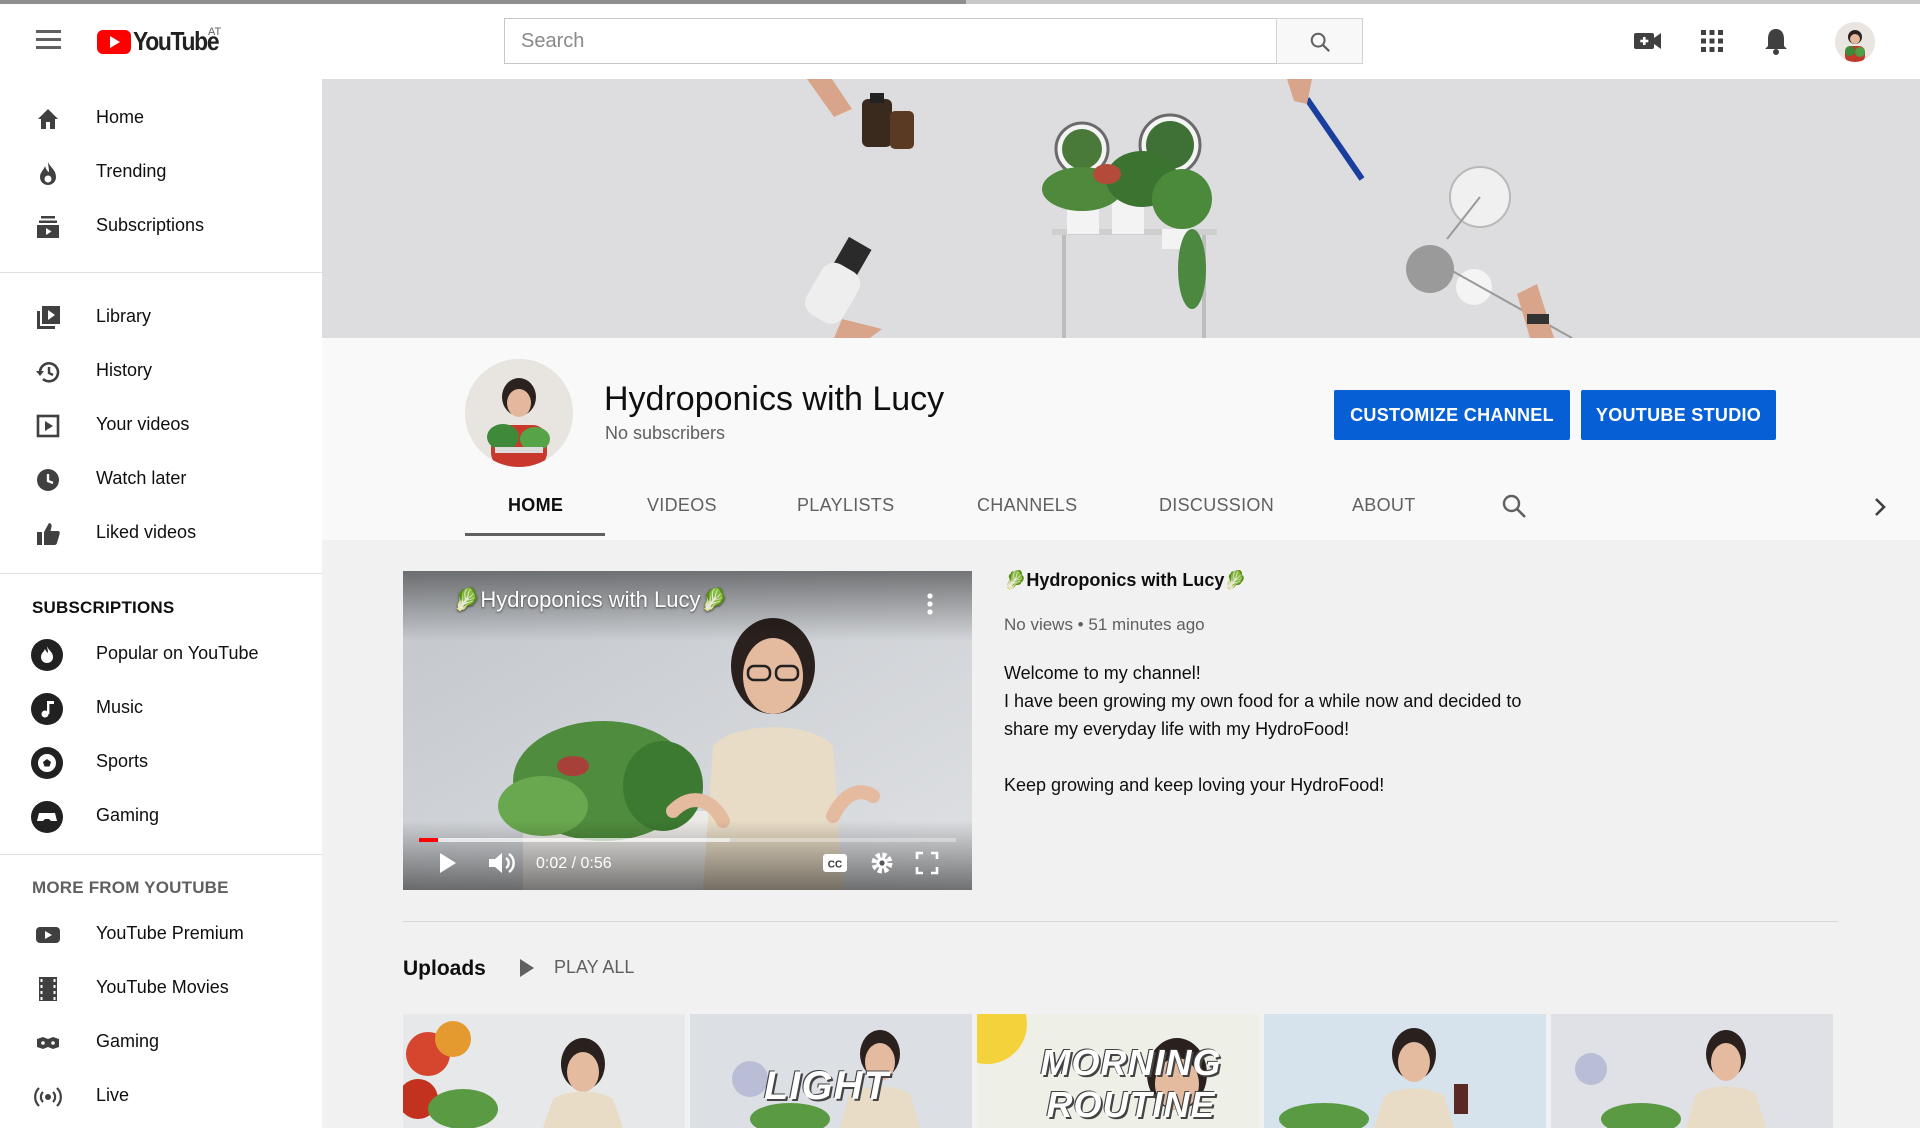 This screenshot has width=1920, height=1128. What do you see at coordinates (161, 371) in the screenshot?
I see `sidebar-item-history: History` at bounding box center [161, 371].